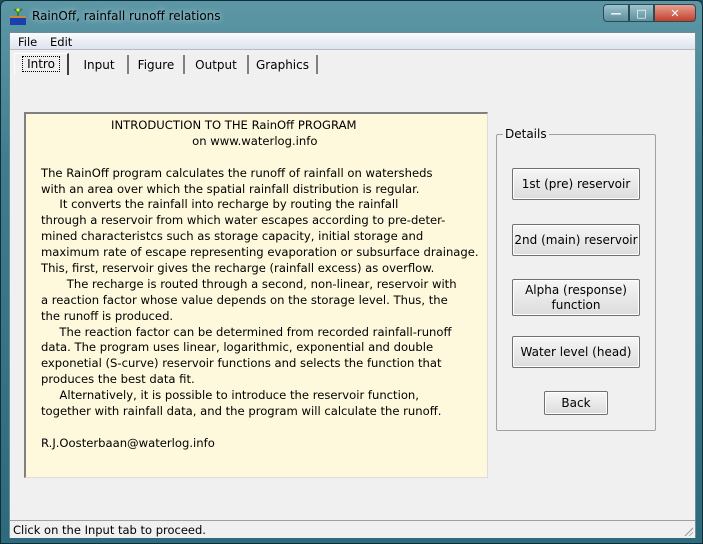 The width and height of the screenshot is (703, 544). Describe the element at coordinates (576, 240) in the screenshot. I see `second-reservoir-button: 2nd (main) reservoir` at that location.